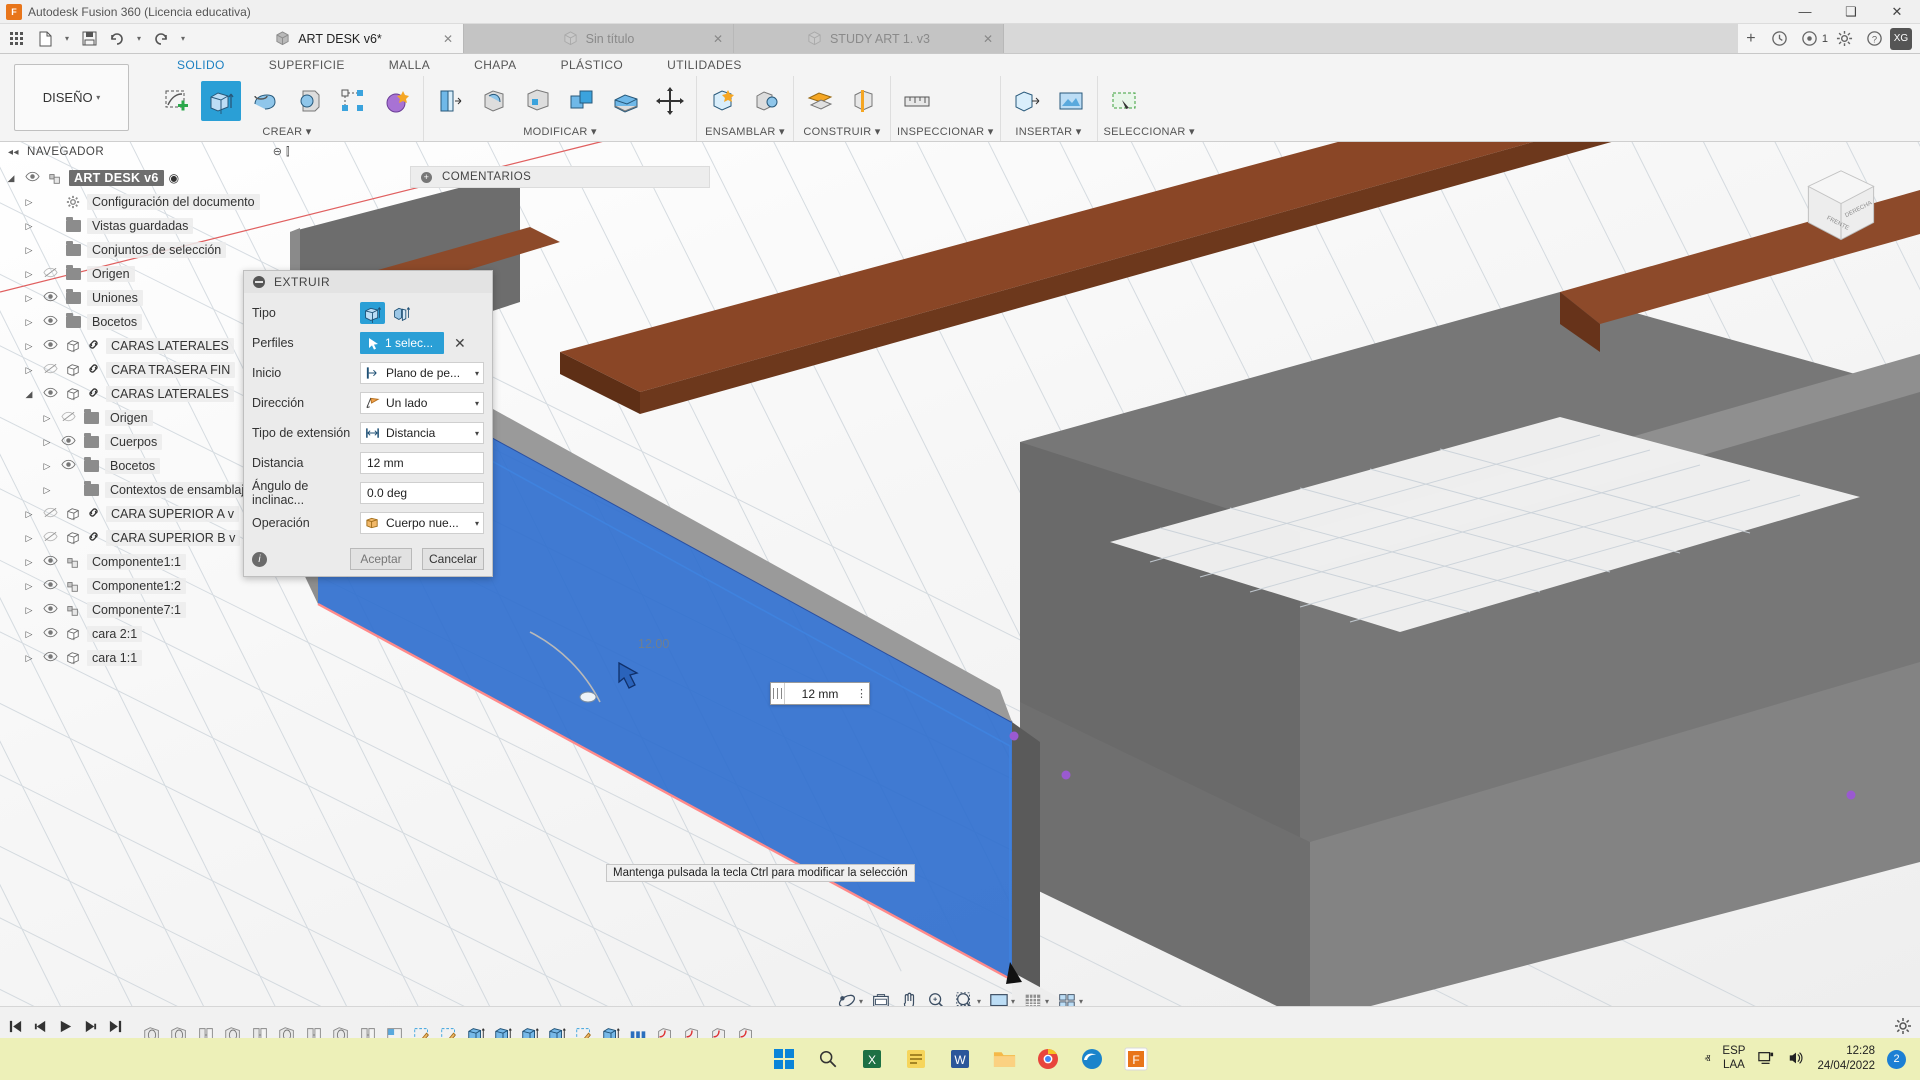 The height and width of the screenshot is (1080, 1920). Describe the element at coordinates (381, 559) in the screenshot. I see `aceptar-button: Aceptar` at that location.